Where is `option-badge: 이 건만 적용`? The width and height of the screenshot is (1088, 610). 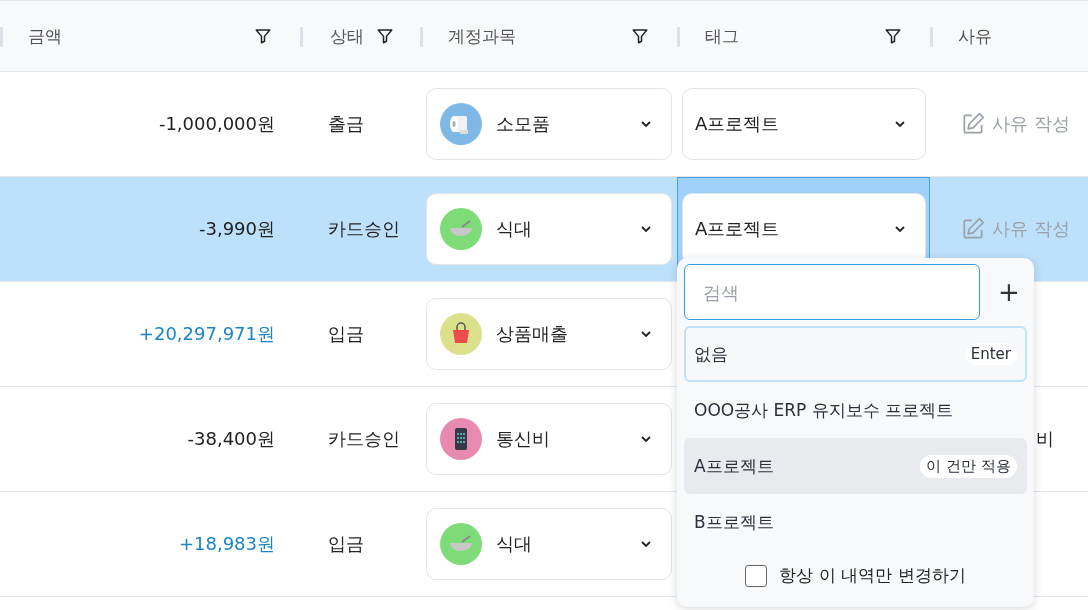
option-badge: 이 건만 적용 is located at coordinates (968, 466).